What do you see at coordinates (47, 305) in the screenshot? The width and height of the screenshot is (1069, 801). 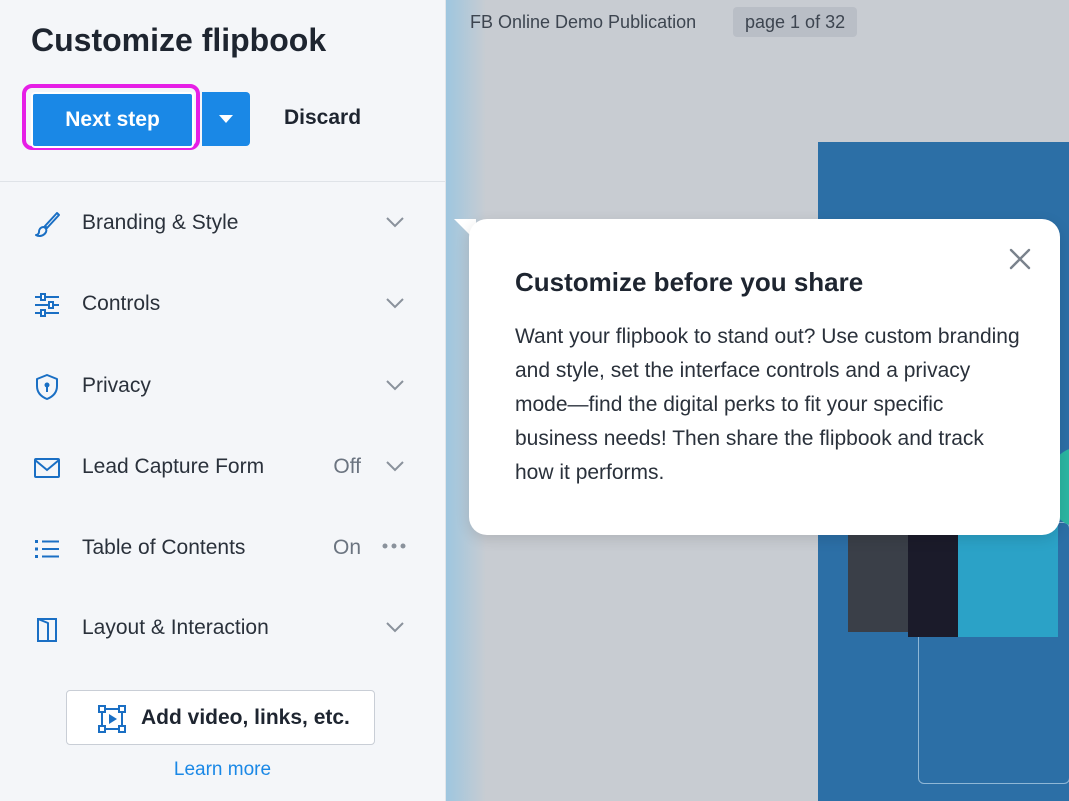 I see `sliders-icon` at bounding box center [47, 305].